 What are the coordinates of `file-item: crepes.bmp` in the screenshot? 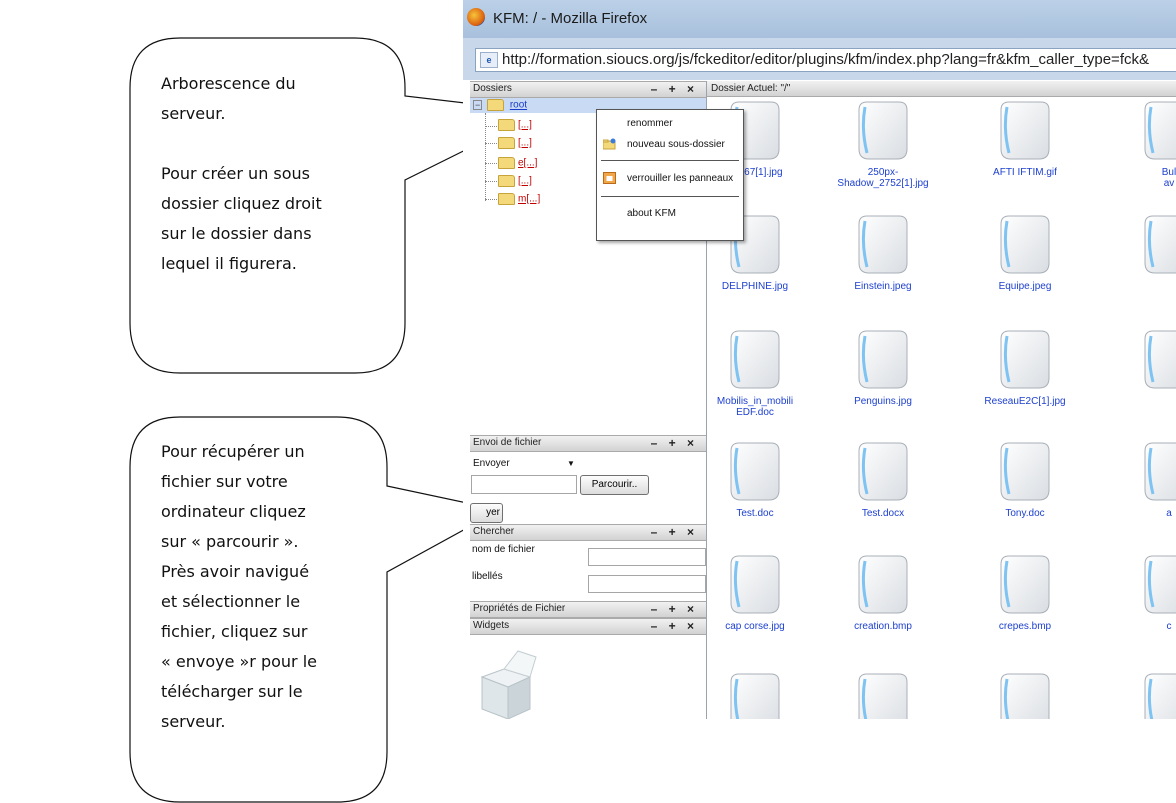 It's located at (1025, 592).